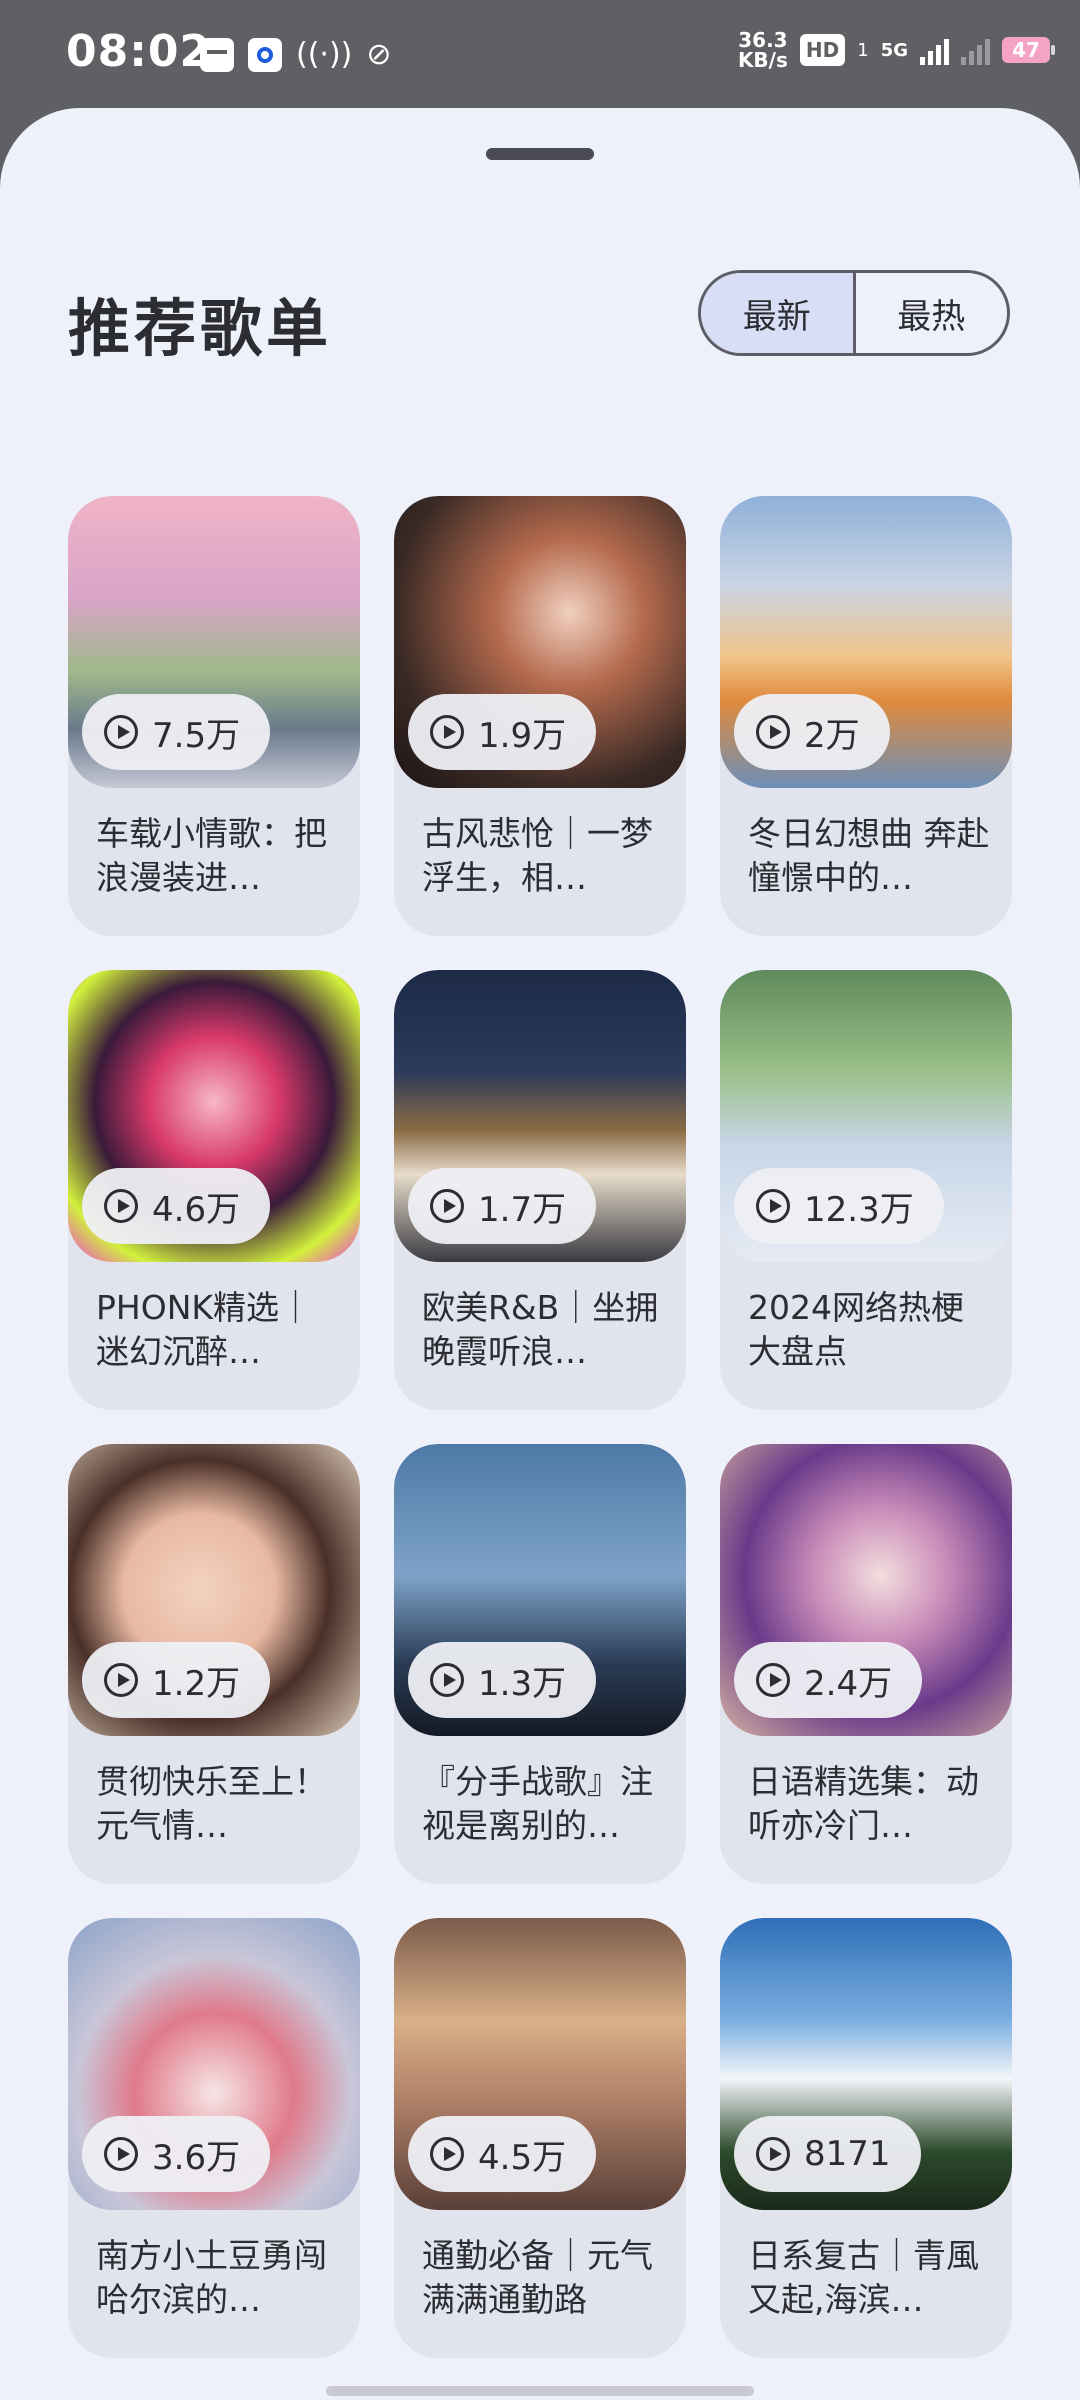 This screenshot has height=2400, width=1080. Describe the element at coordinates (847, 2154) in the screenshot. I see `play-count: 8171` at that location.